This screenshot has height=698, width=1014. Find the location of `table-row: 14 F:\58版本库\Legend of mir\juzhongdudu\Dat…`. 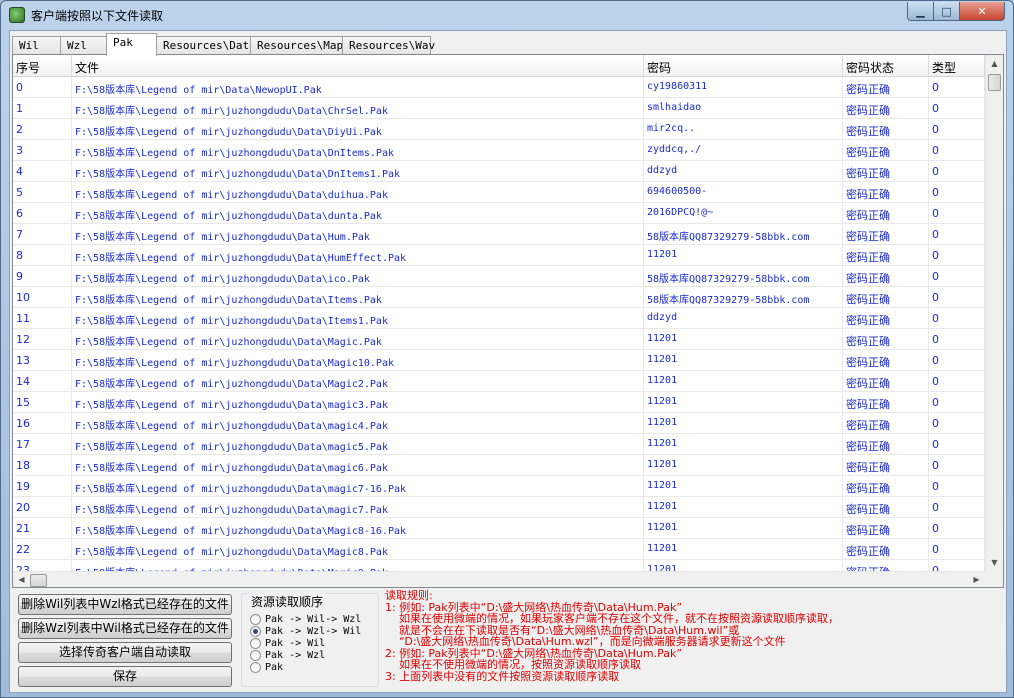

table-row: 14 F:\58版本库\Legend of mir\juzhongdudu\Dat… is located at coordinates (499, 381).